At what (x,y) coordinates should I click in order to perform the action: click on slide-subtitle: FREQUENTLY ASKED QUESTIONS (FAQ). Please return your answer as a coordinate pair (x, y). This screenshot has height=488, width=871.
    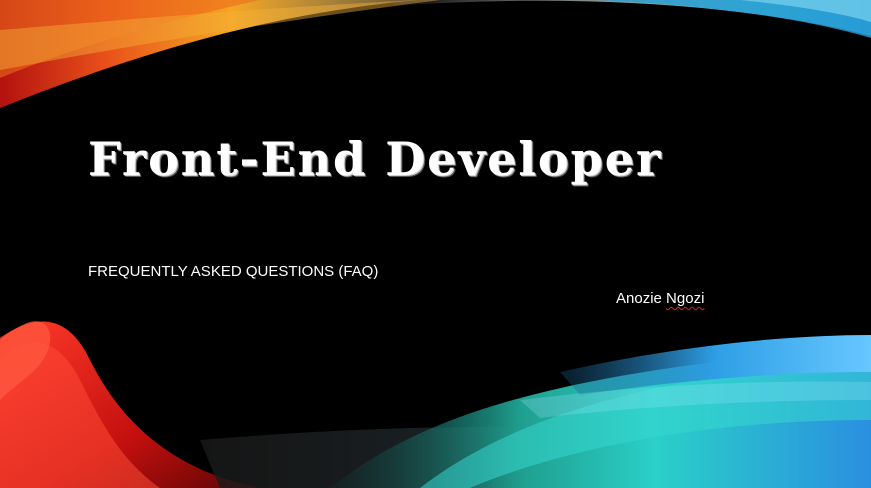
    Looking at the image, I should click on (233, 271).